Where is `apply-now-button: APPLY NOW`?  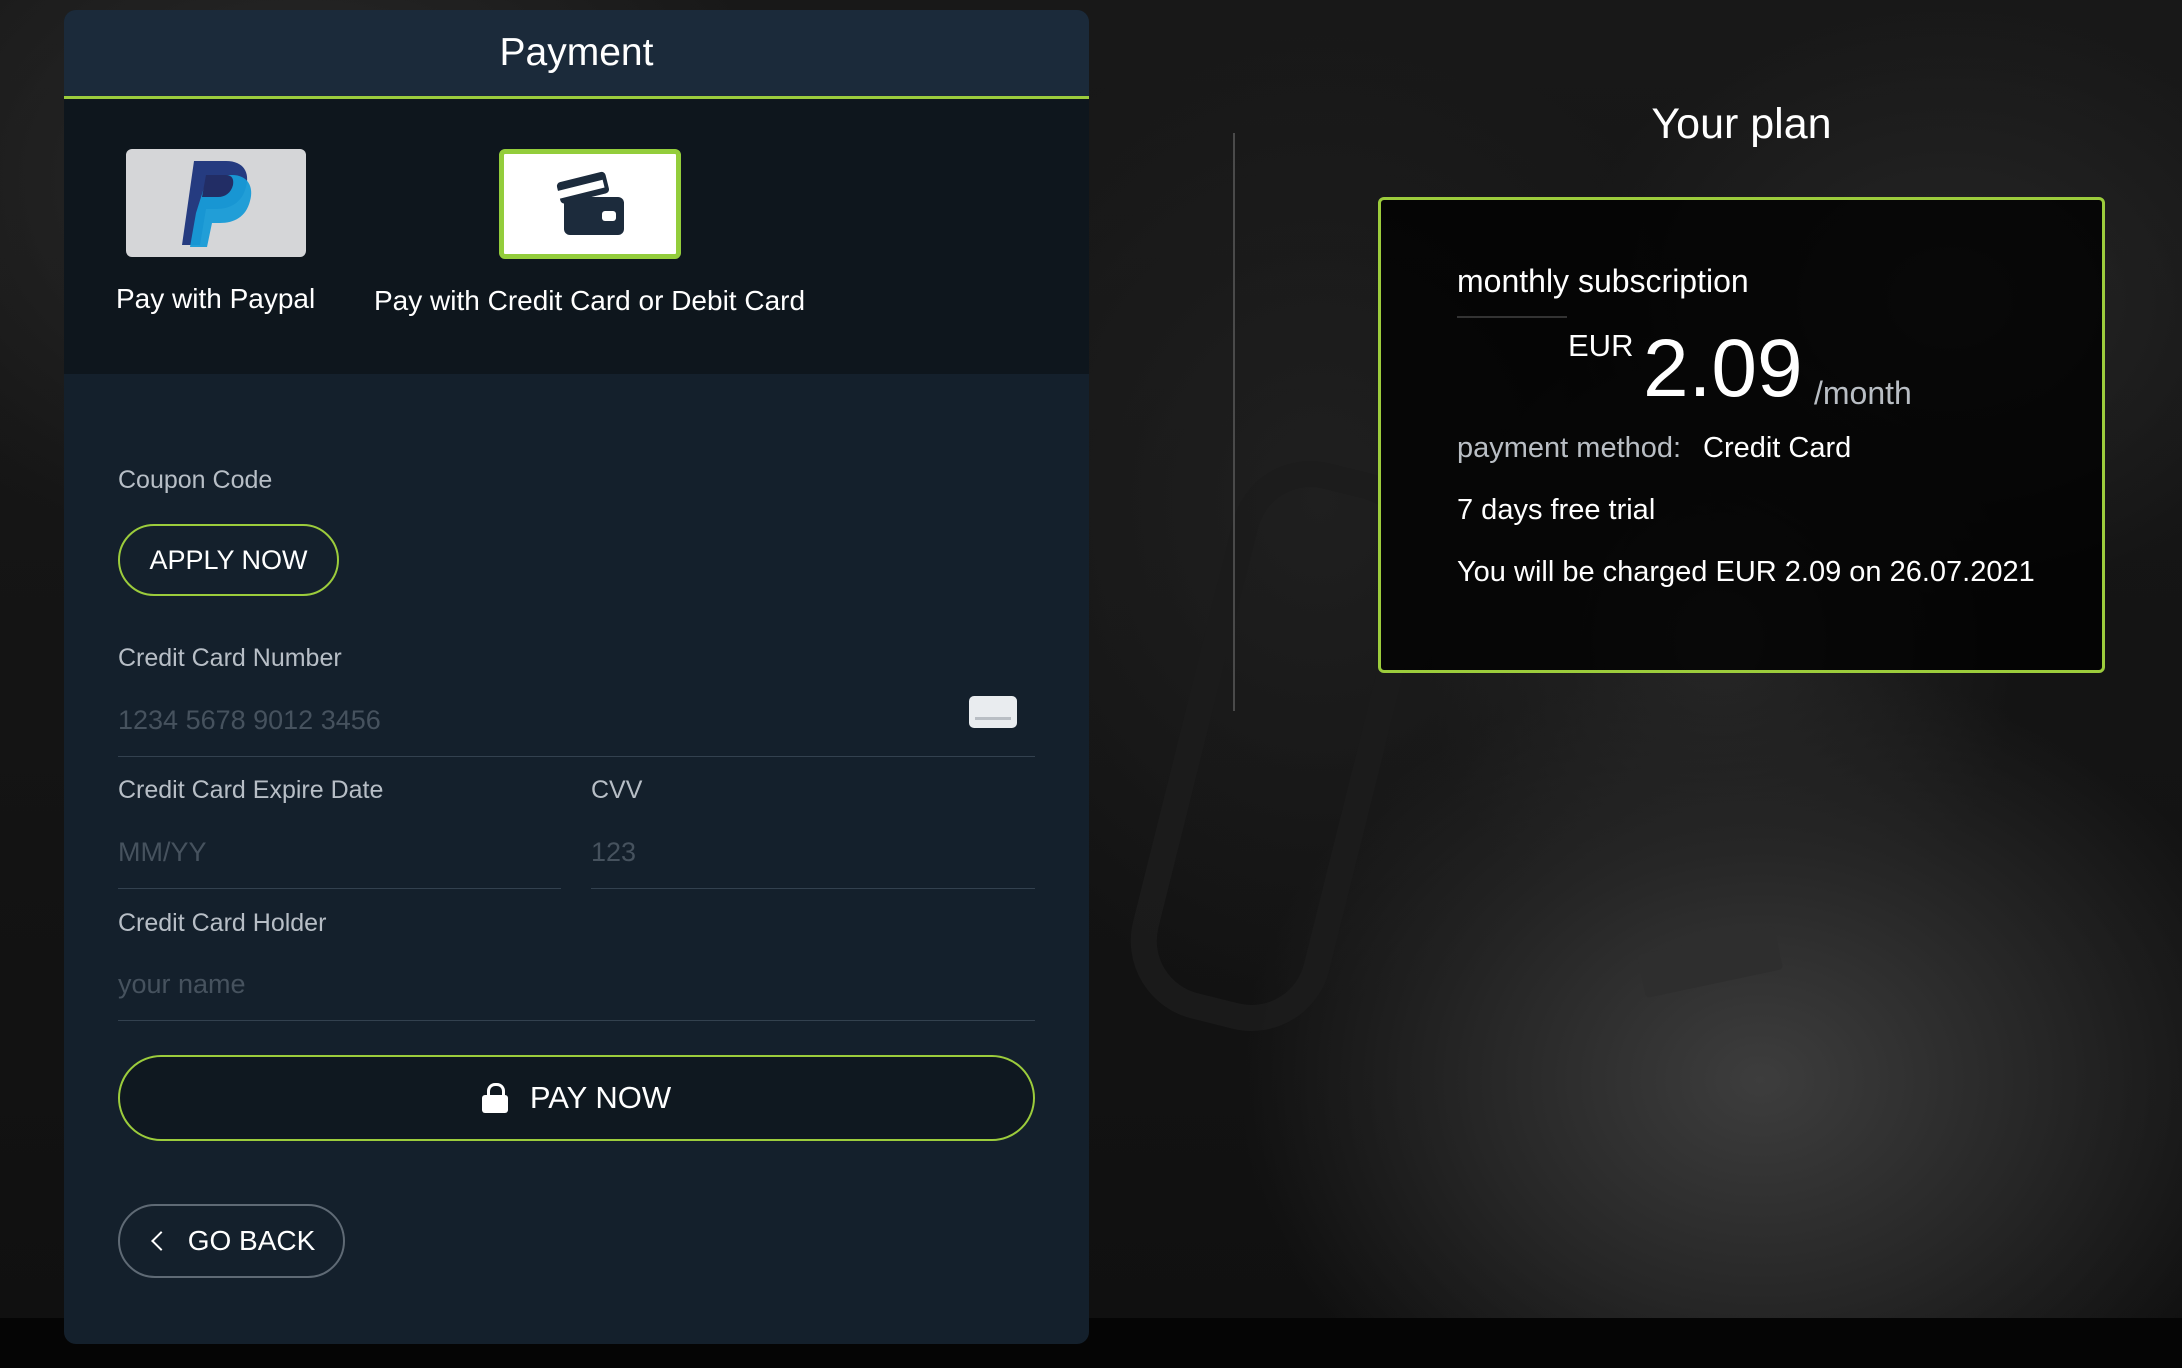 apply-now-button: APPLY NOW is located at coordinates (228, 560).